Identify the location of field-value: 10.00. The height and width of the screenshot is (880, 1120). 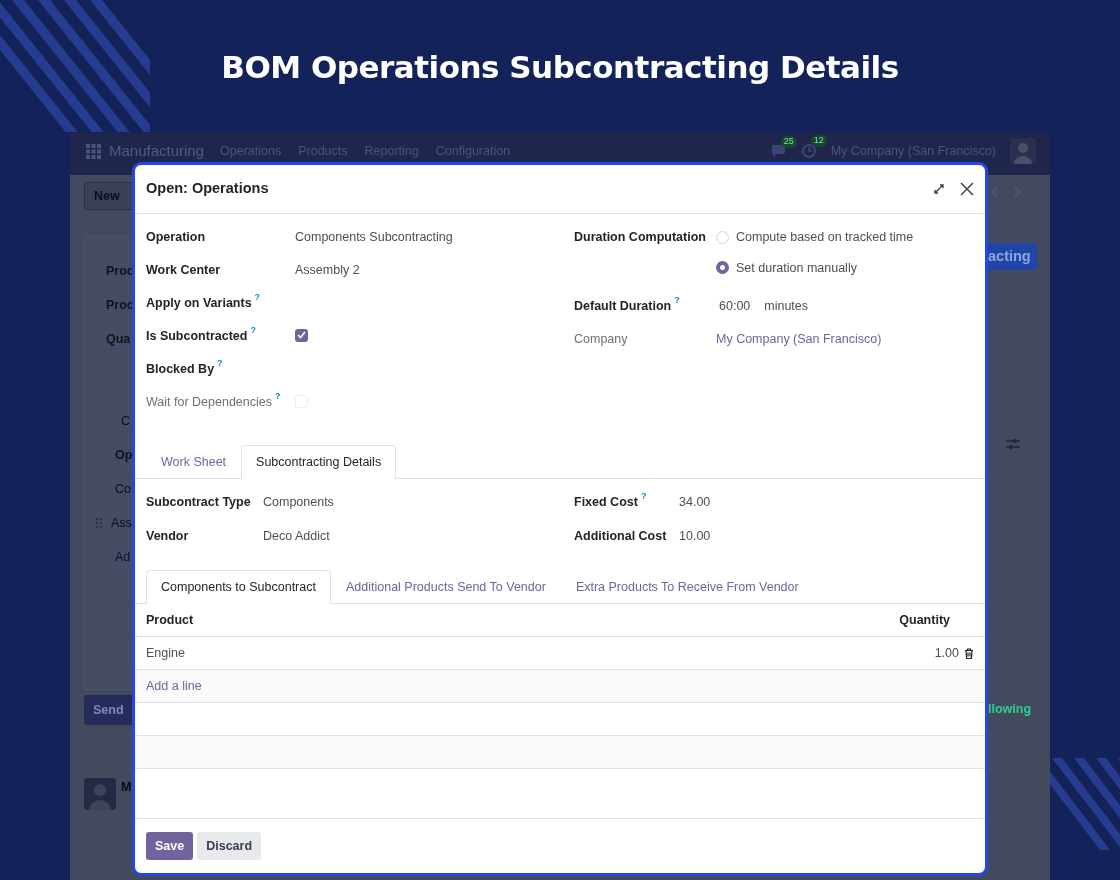
(695, 541).